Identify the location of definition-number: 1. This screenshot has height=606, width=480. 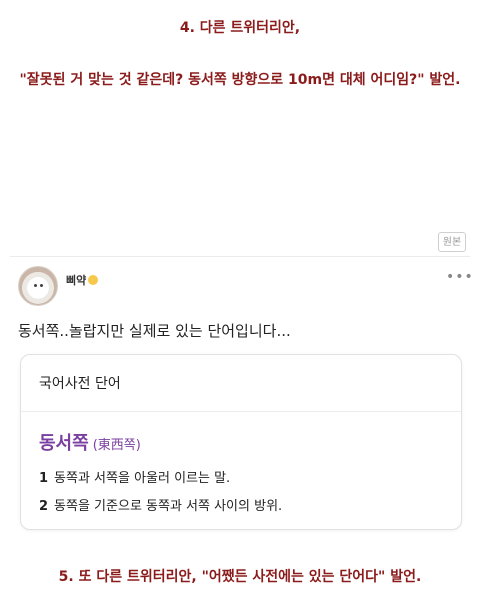
(44, 478).